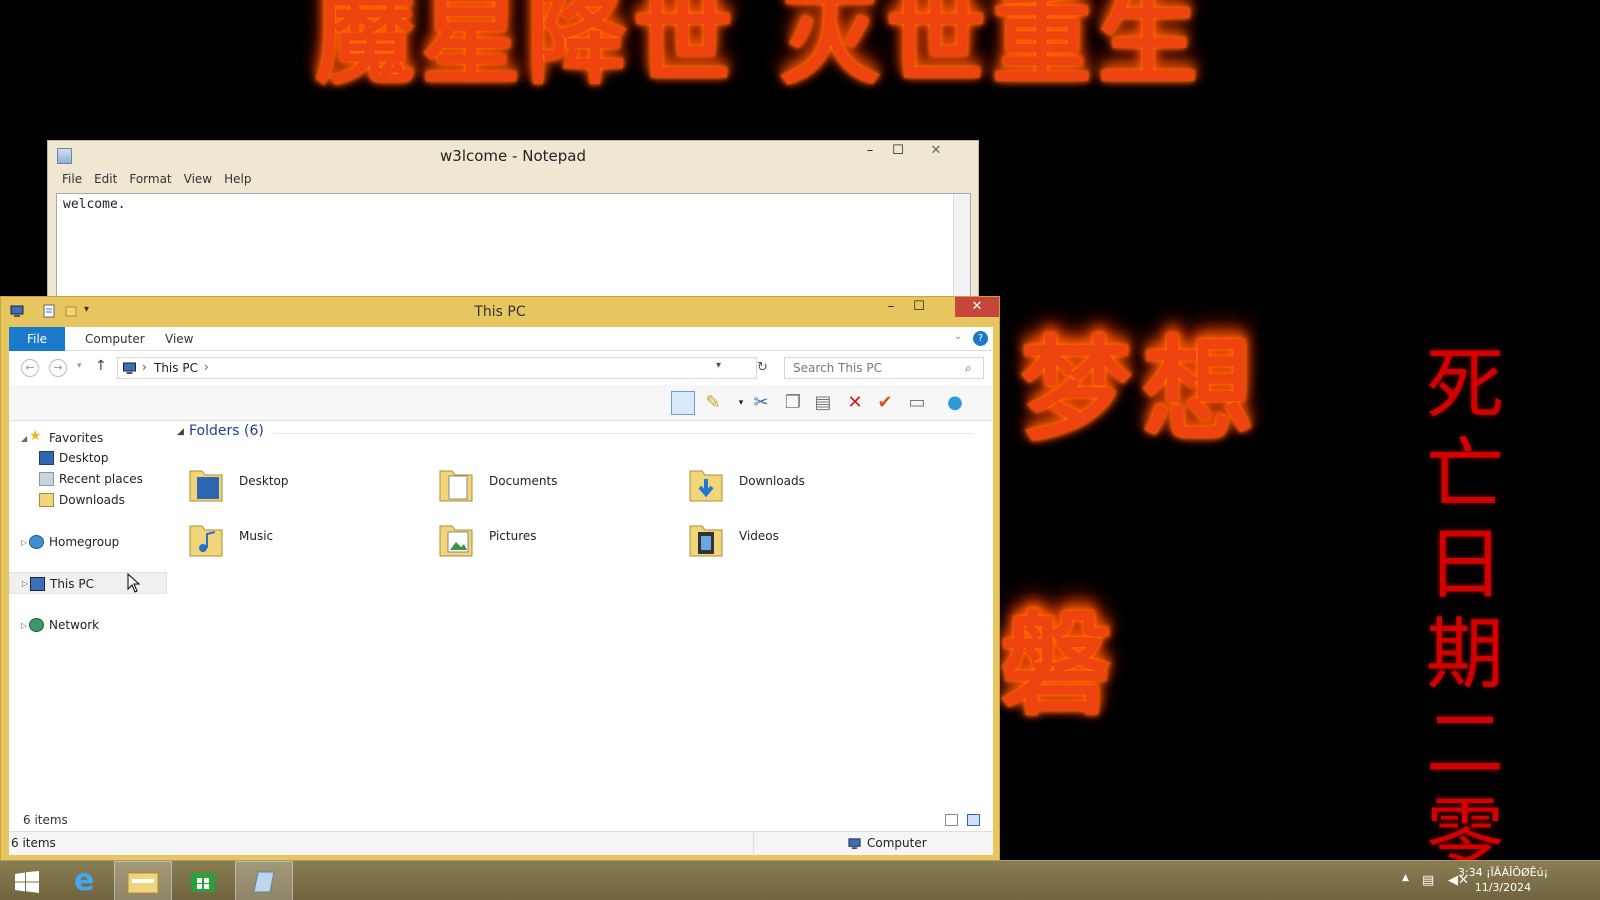 The width and height of the screenshot is (1600, 900). Describe the element at coordinates (501, 403) in the screenshot. I see `toolbar: ✎ ▾ ✂ ❐ ▤ ✕ ✔ ▭ ●` at that location.